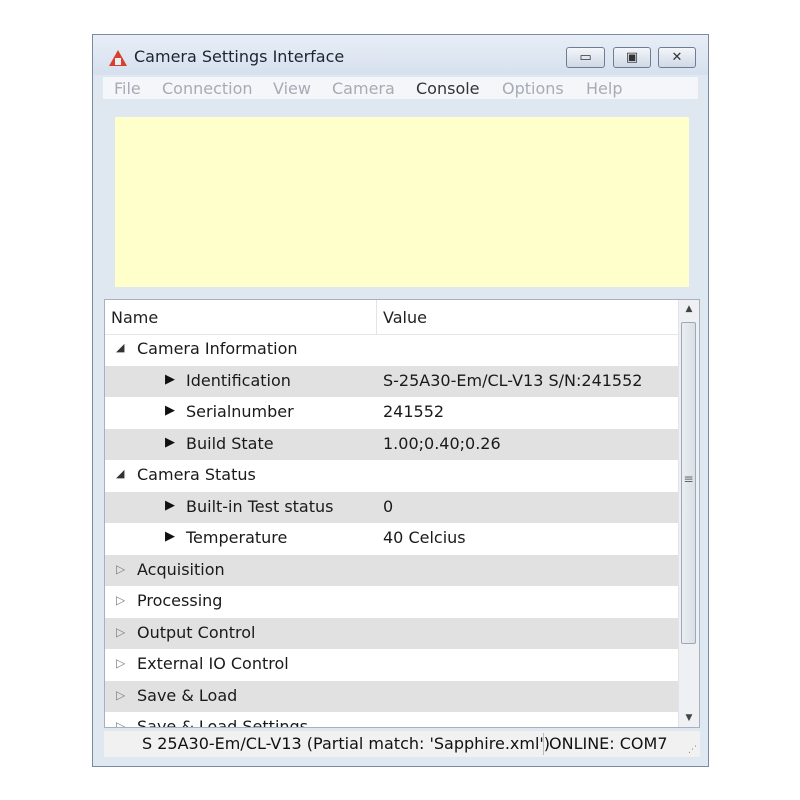  I want to click on row-value: 241552, so click(414, 411).